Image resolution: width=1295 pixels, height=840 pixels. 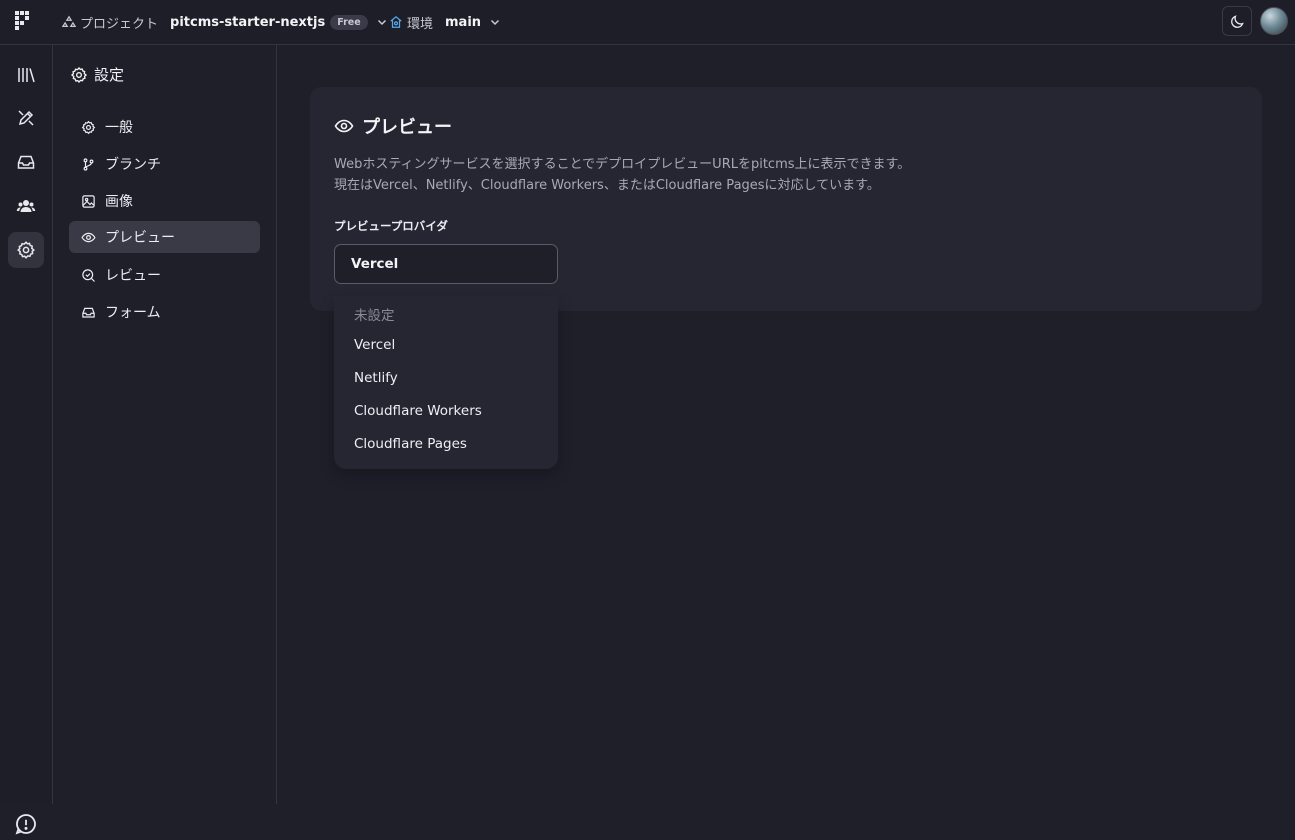 I want to click on rail-library, so click(x=26, y=75).